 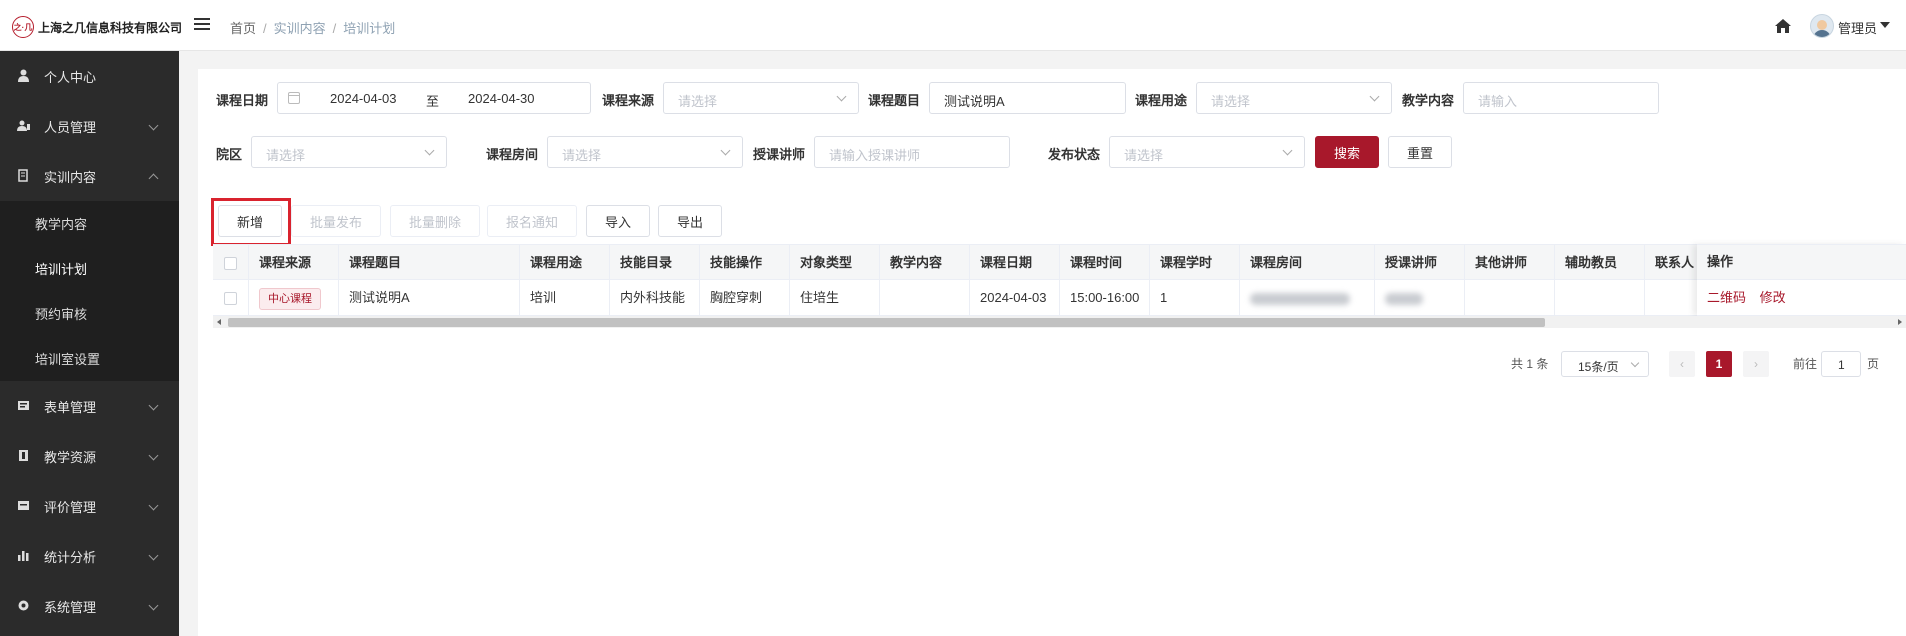 What do you see at coordinates (1605, 364) in the screenshot?
I see `page-size-select: 15条/页` at bounding box center [1605, 364].